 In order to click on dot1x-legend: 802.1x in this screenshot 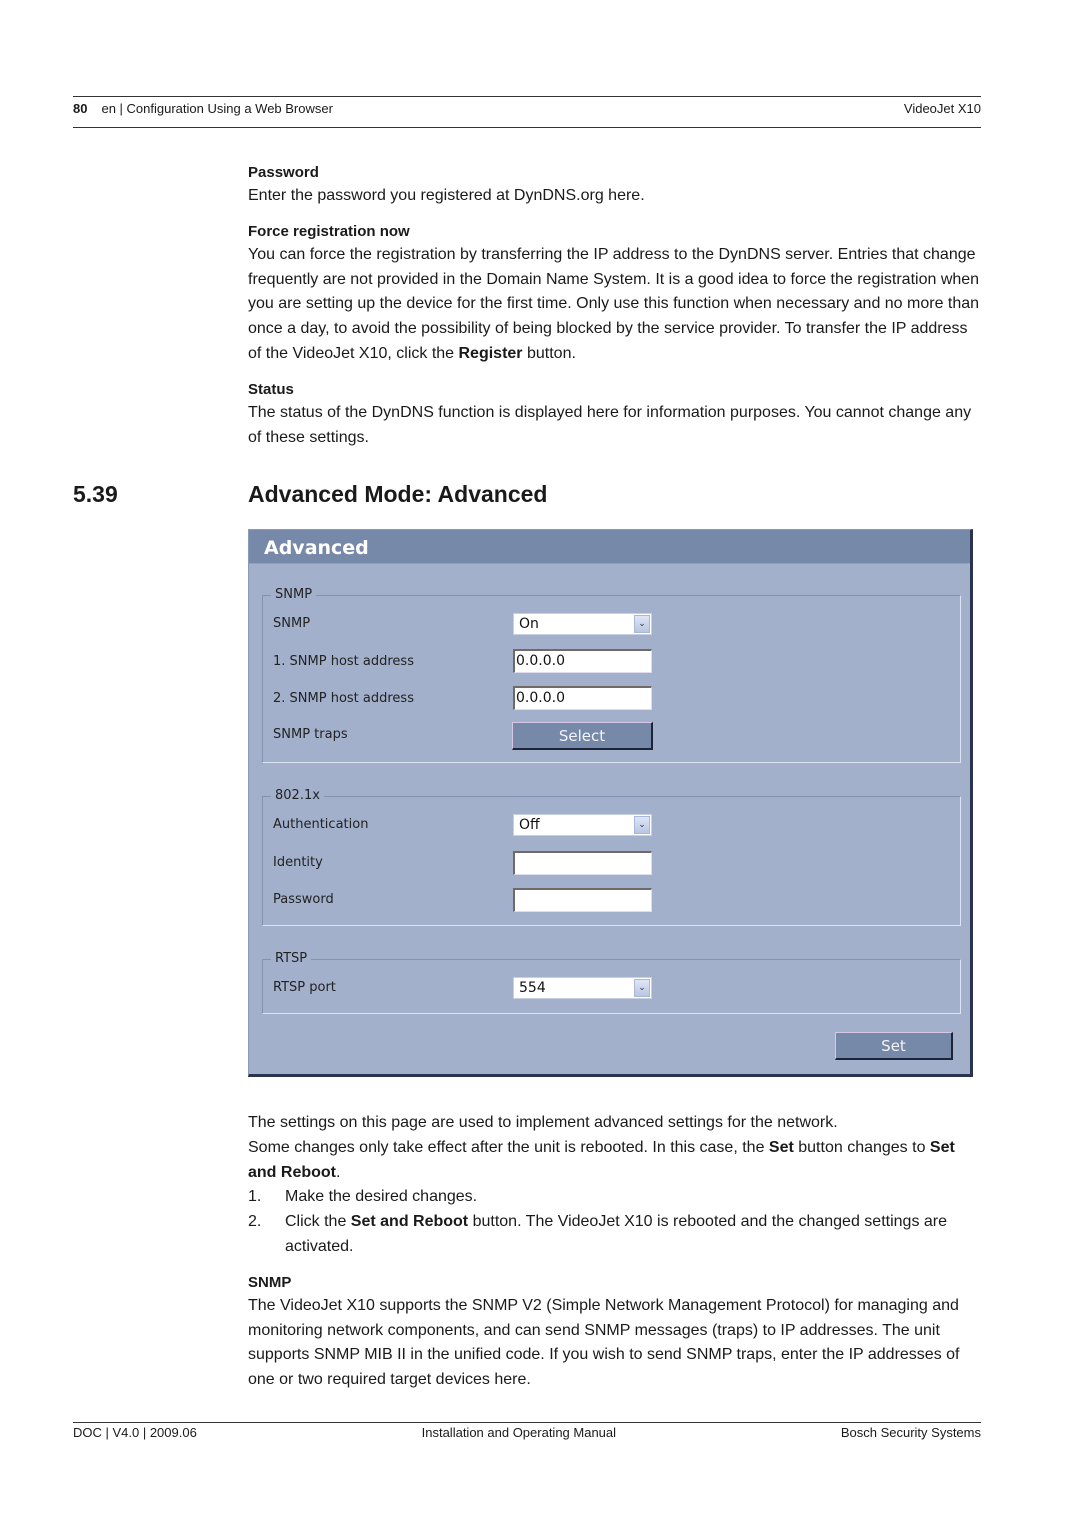, I will do `click(297, 795)`.